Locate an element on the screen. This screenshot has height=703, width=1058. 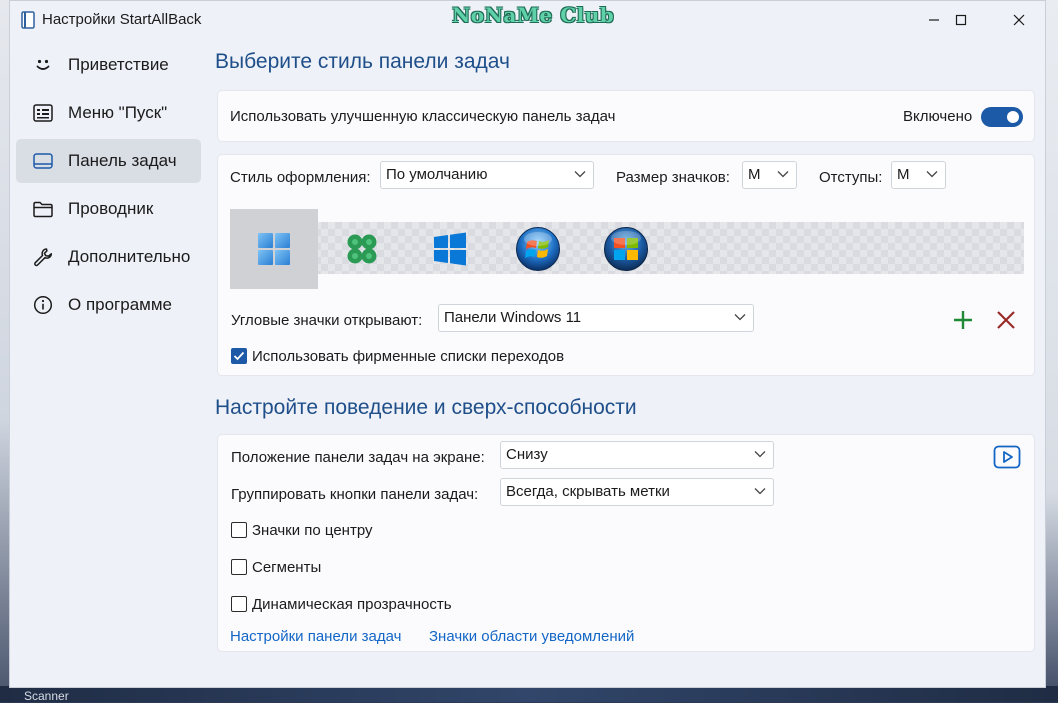
toggle-state-label: Включено is located at coordinates (938, 116).